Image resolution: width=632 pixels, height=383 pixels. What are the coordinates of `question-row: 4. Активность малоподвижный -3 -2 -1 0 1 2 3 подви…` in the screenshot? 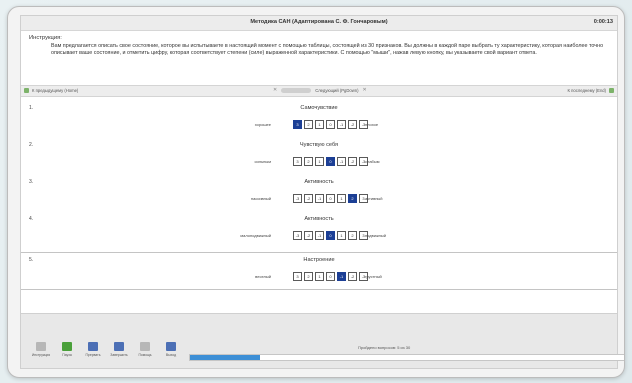 It's located at (319, 231).